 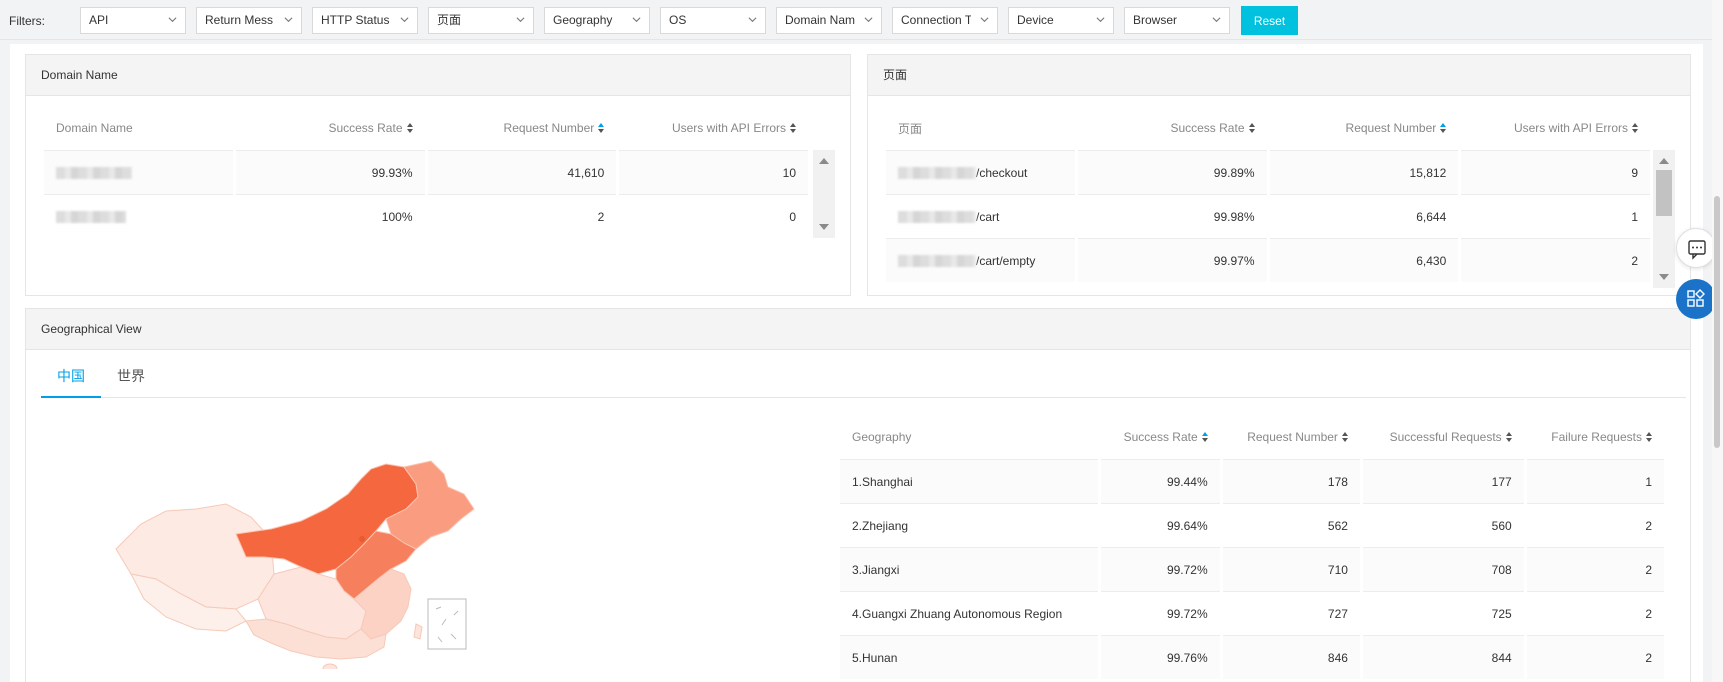 I want to click on filter-browser-dropdown: Browser, so click(x=1177, y=20).